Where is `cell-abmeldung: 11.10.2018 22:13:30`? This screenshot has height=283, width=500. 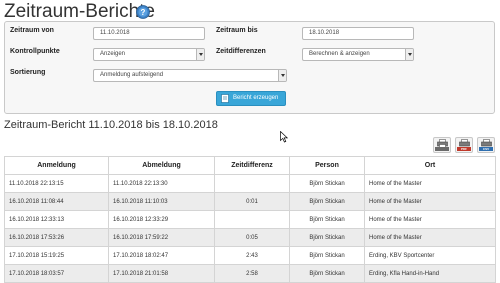 cell-abmeldung: 11.10.2018 22:13:30 is located at coordinates (161, 183).